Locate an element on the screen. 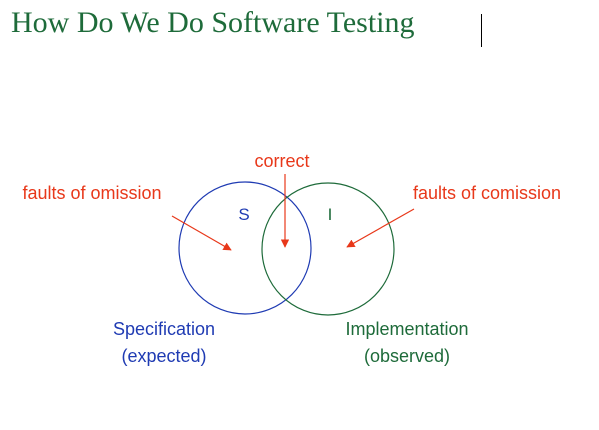  specification-circle is located at coordinates (245, 248).